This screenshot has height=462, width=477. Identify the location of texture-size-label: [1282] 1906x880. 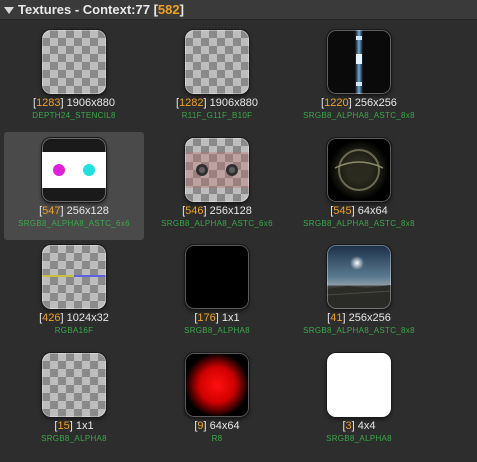
(217, 103).